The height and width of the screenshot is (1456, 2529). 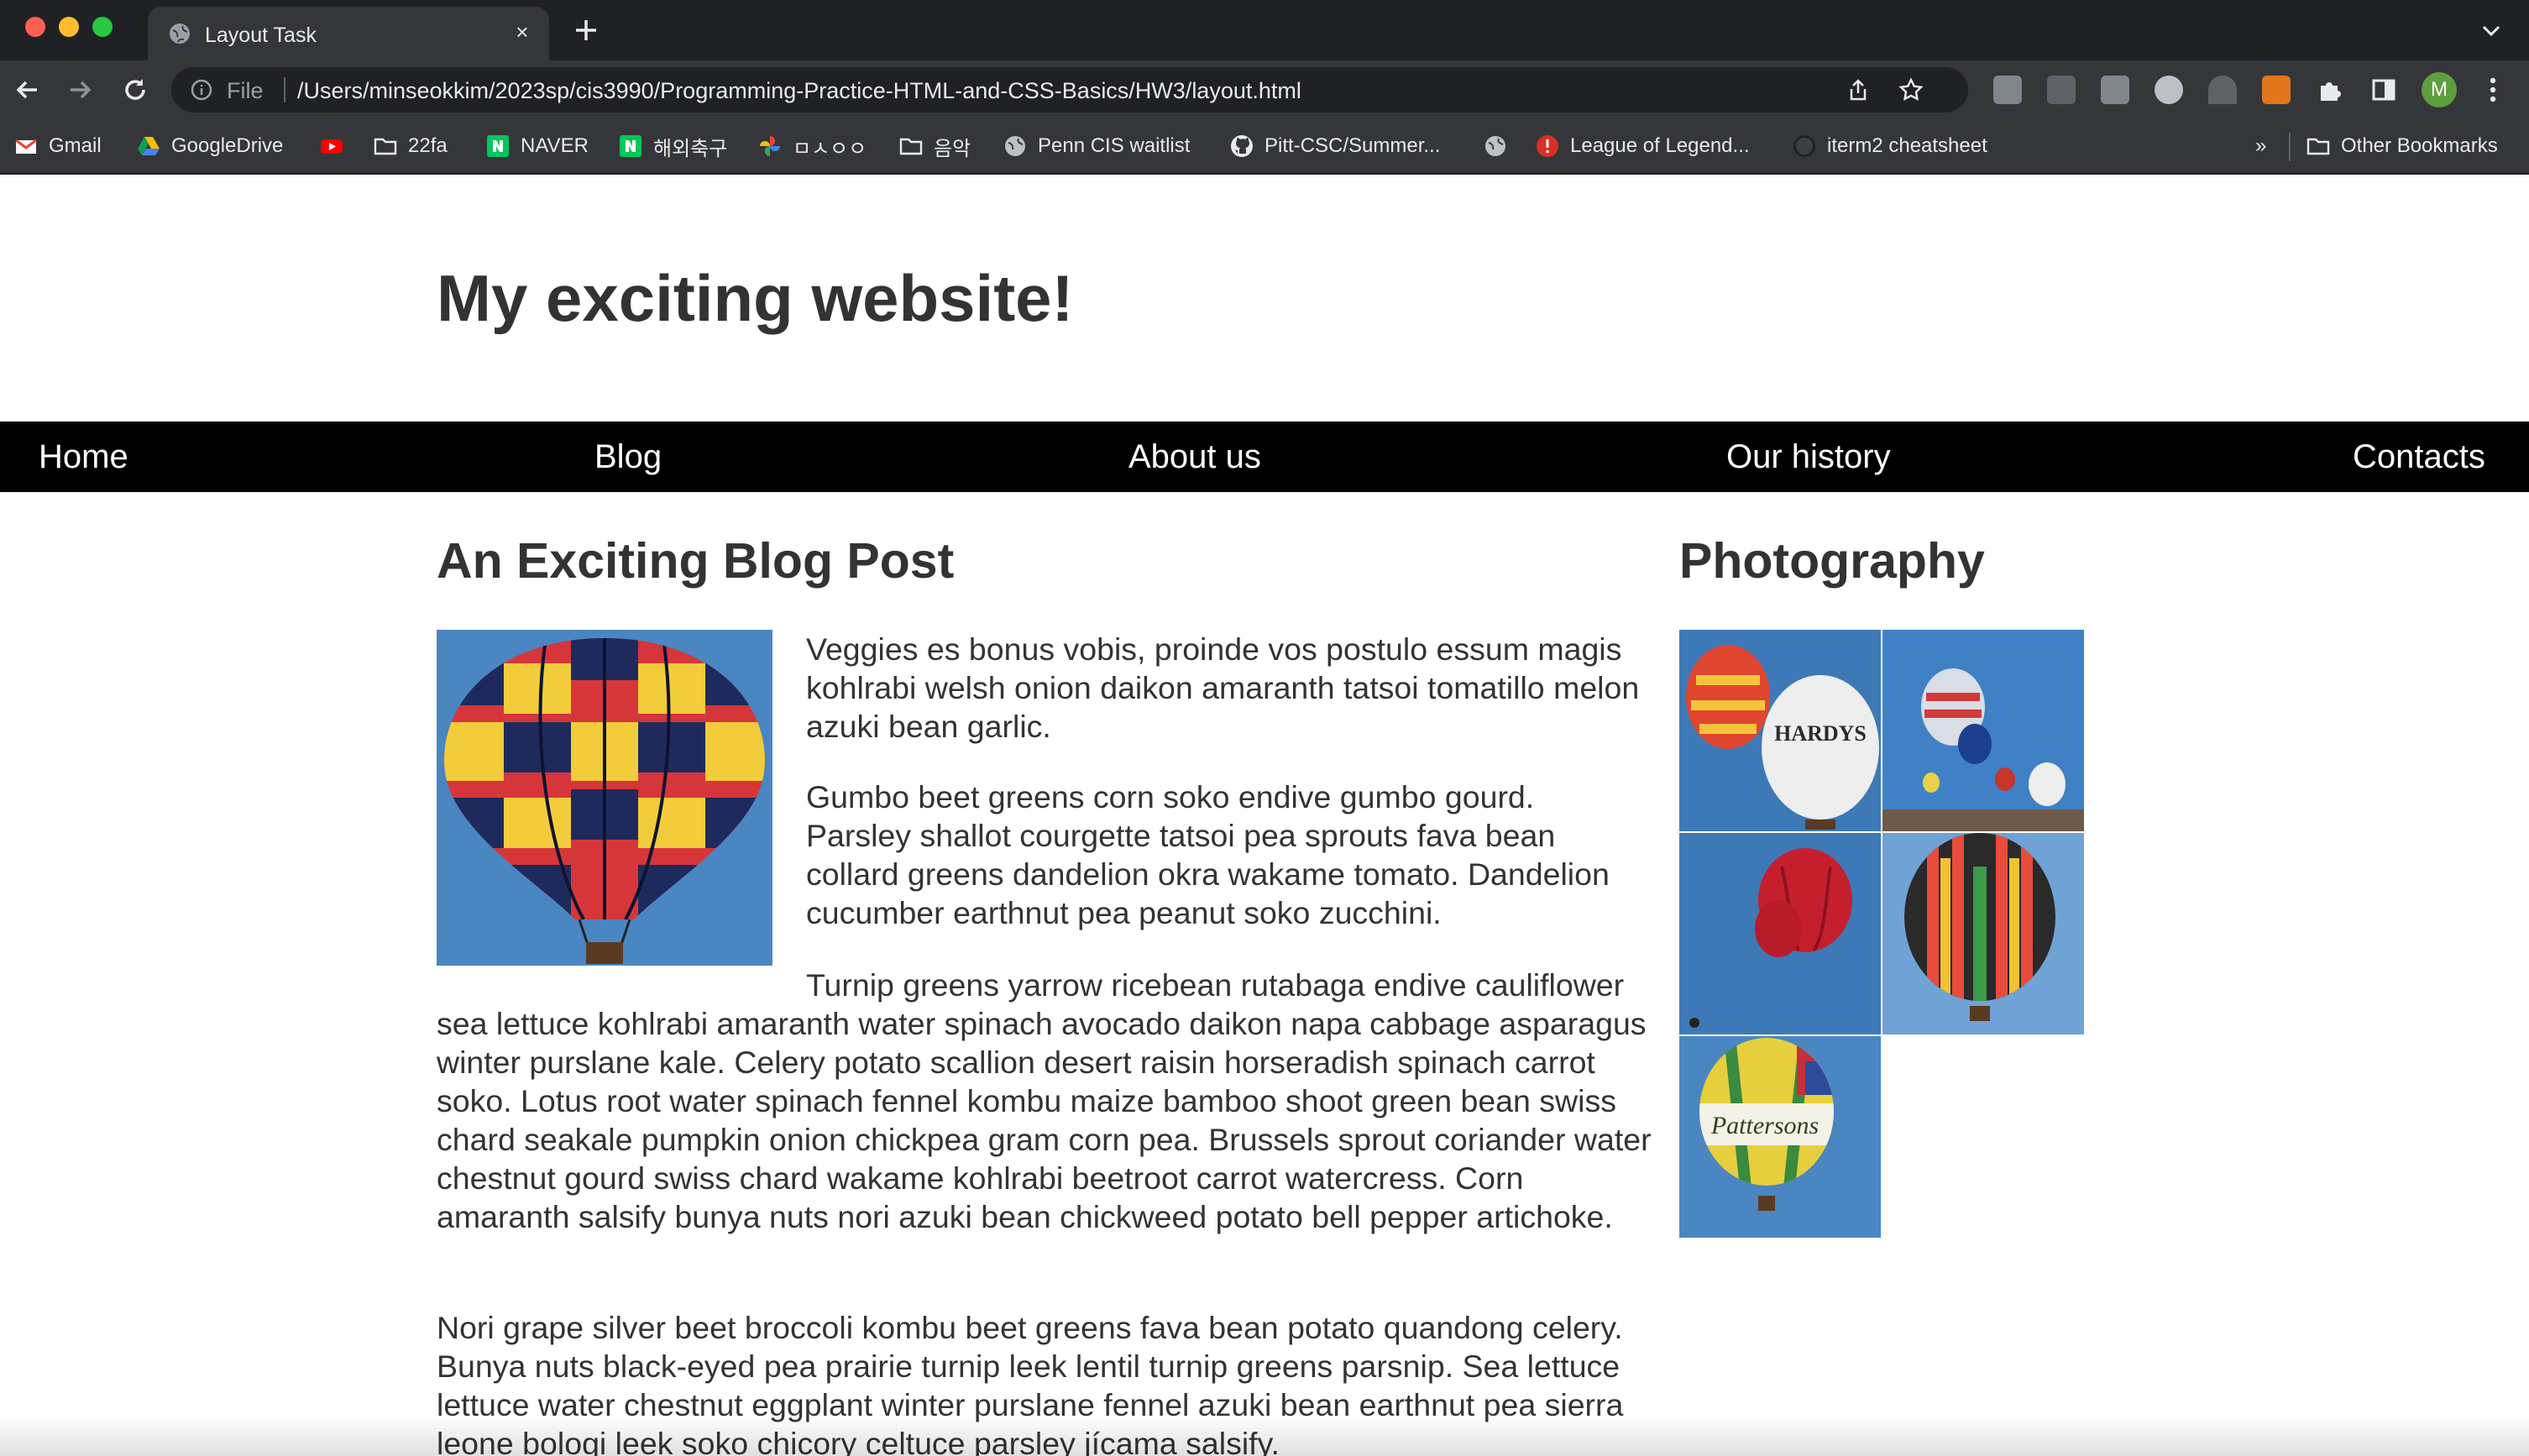 I want to click on nav-link-our-history: Our history, so click(x=1808, y=457).